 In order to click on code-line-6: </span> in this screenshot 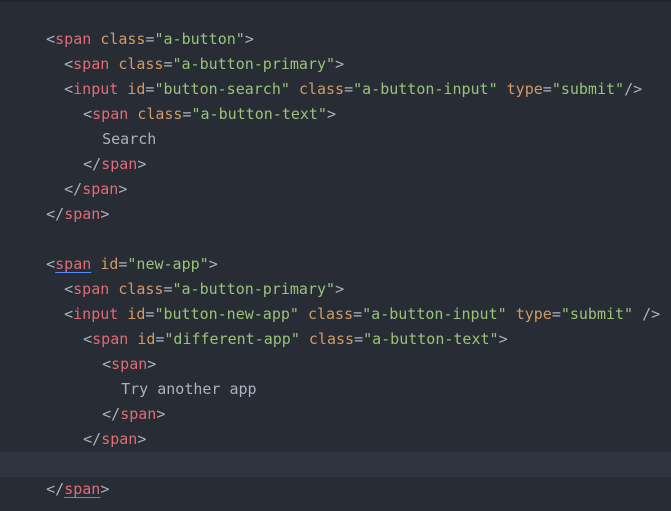, I will do `click(335, 150)`.